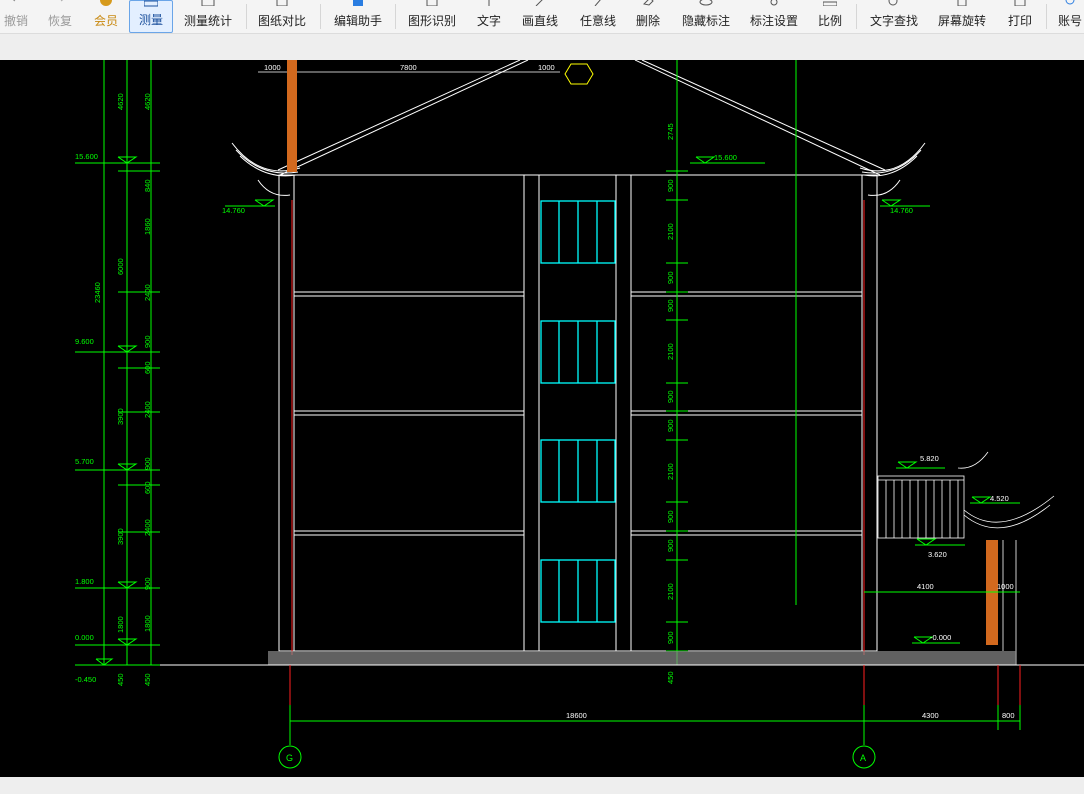 This screenshot has height=794, width=1084. What do you see at coordinates (357, 21) in the screenshot?
I see `edit-assistant-label: 编辑助手` at bounding box center [357, 21].